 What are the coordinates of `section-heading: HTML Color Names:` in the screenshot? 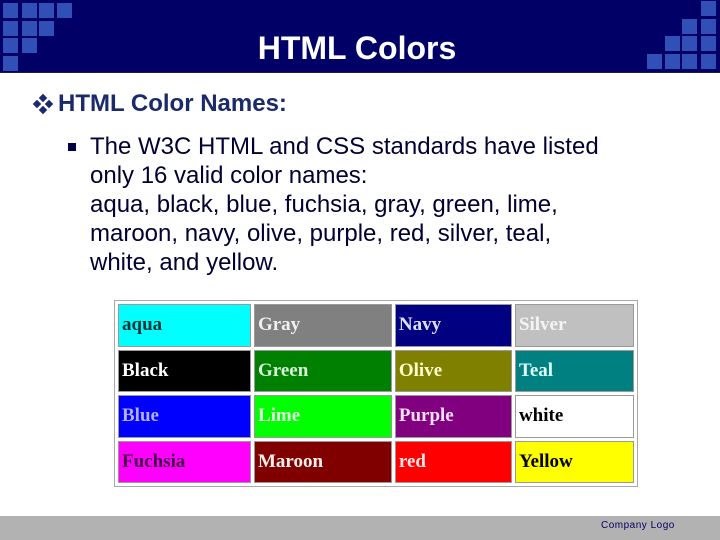 It's located at (159, 104).